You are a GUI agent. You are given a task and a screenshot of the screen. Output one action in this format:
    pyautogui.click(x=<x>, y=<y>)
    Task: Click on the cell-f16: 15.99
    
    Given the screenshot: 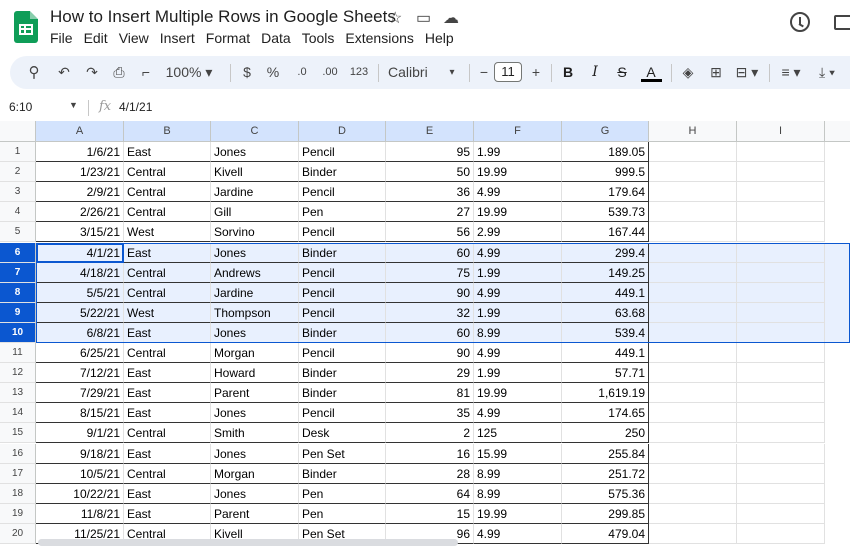 What is the action you would take?
    pyautogui.click(x=518, y=453)
    